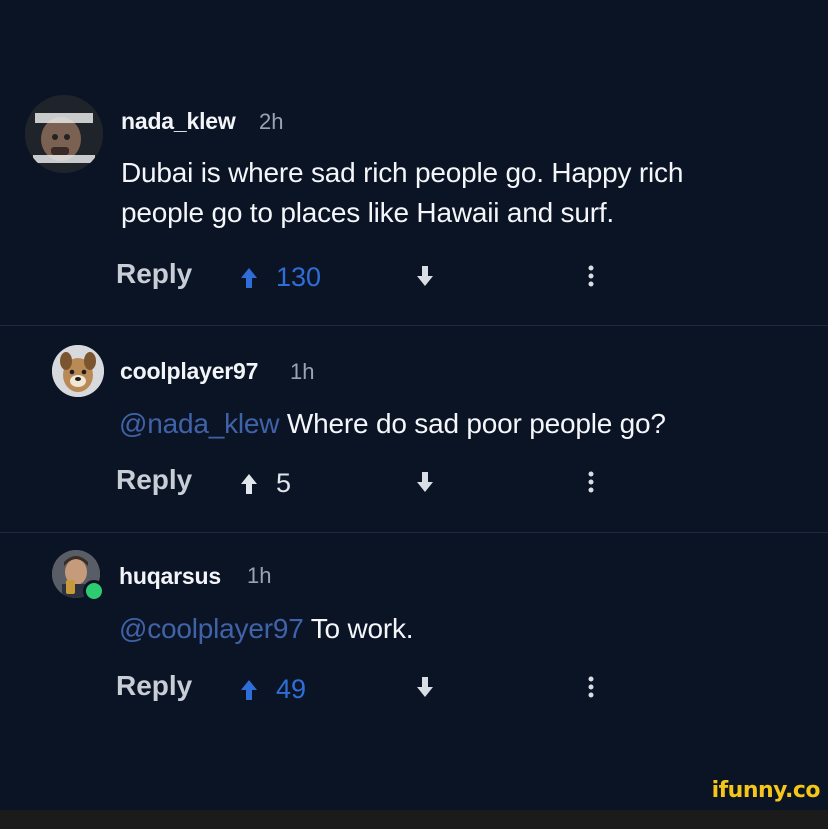 Image resolution: width=828 pixels, height=829 pixels. Describe the element at coordinates (284, 483) in the screenshot. I see `score-count: 5` at that location.